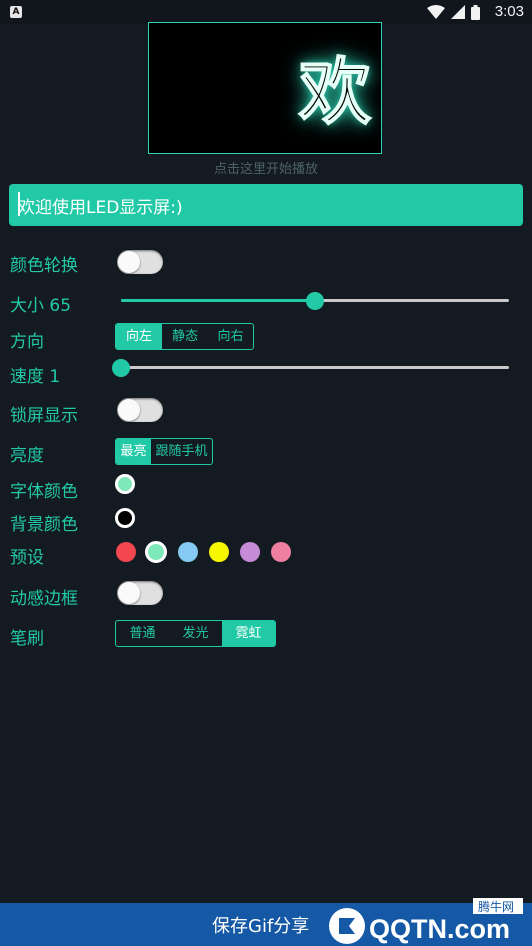 The height and width of the screenshot is (946, 532). Describe the element at coordinates (188, 552) in the screenshot. I see `preset-color-blue` at that location.